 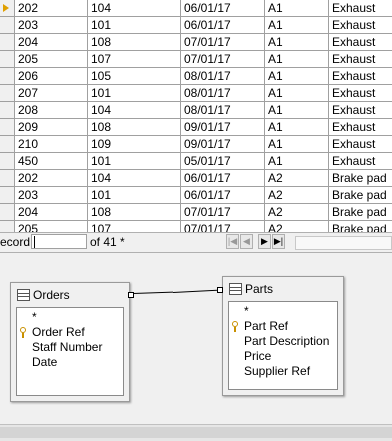 I want to click on pane-divider, so click(x=196, y=252).